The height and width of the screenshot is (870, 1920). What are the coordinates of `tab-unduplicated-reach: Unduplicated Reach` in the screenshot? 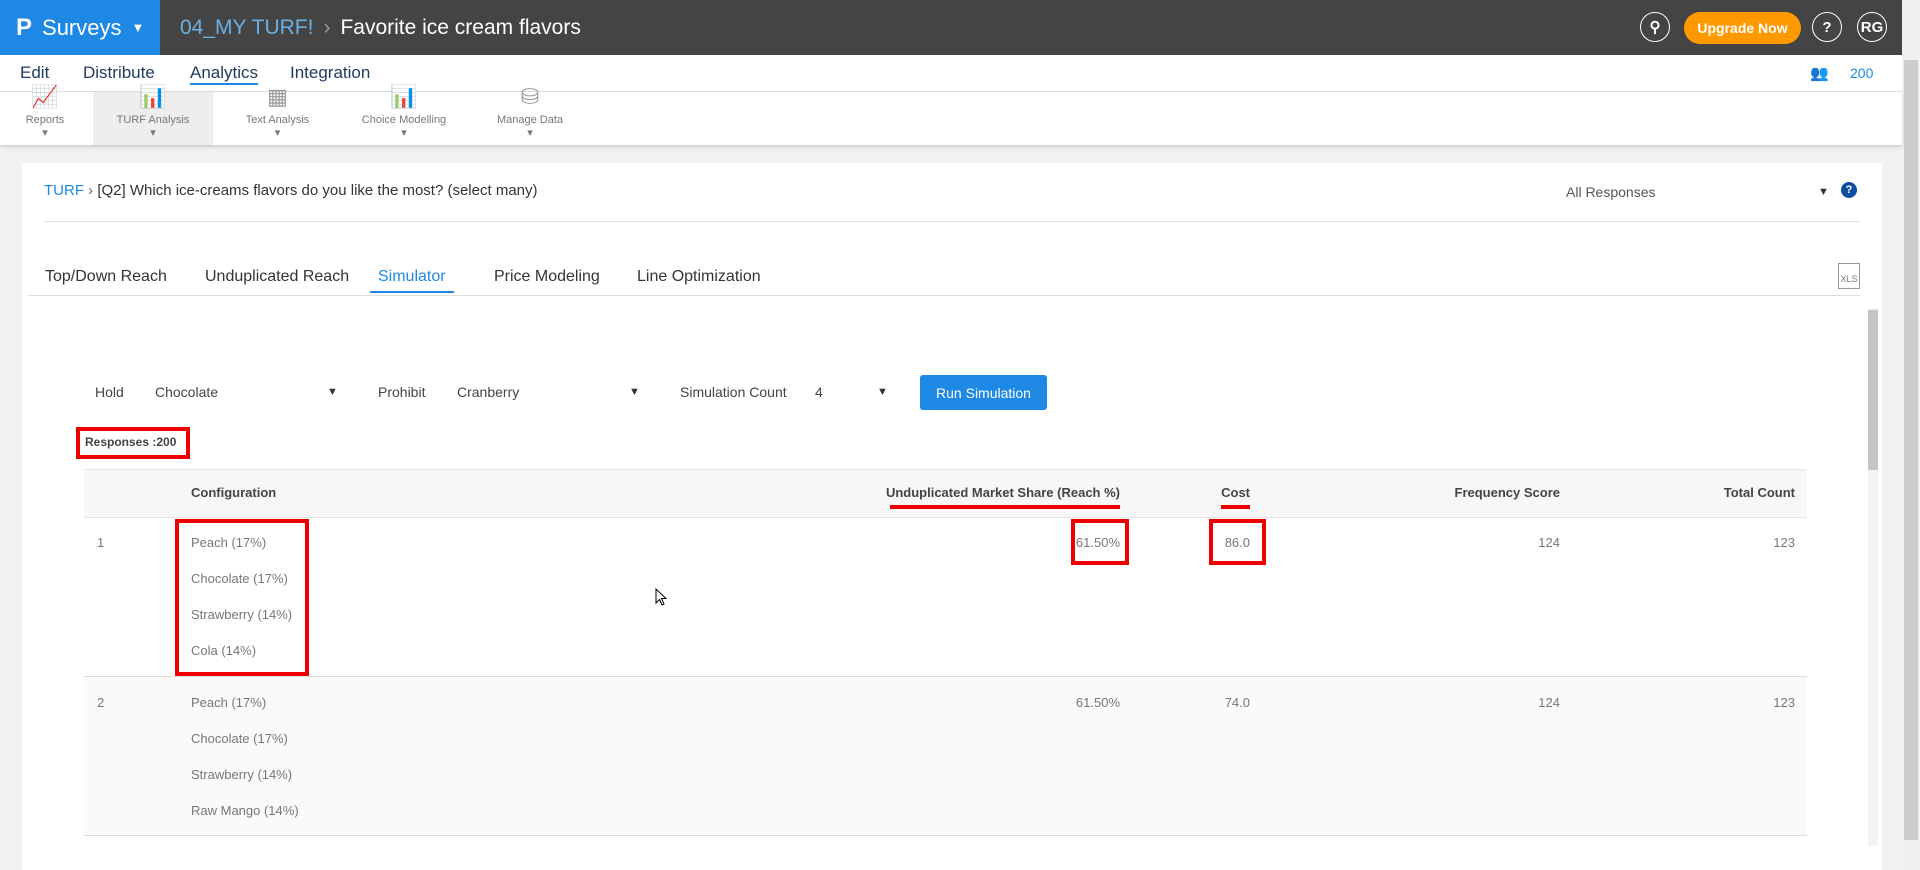 It's located at (277, 277).